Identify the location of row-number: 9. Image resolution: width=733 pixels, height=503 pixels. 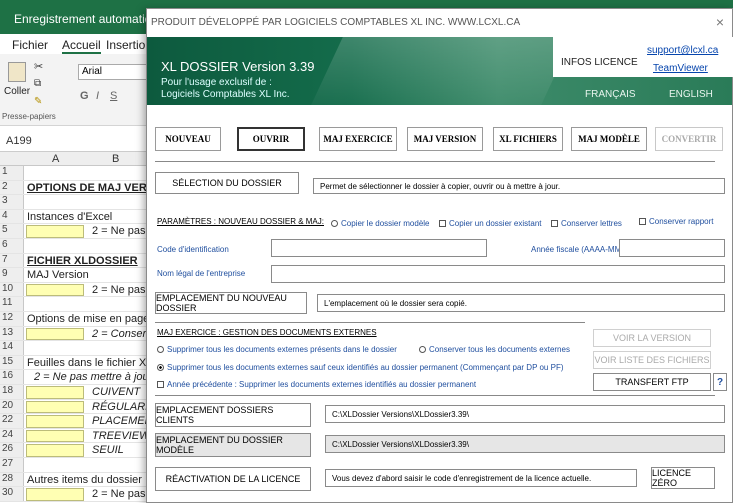
(12, 275).